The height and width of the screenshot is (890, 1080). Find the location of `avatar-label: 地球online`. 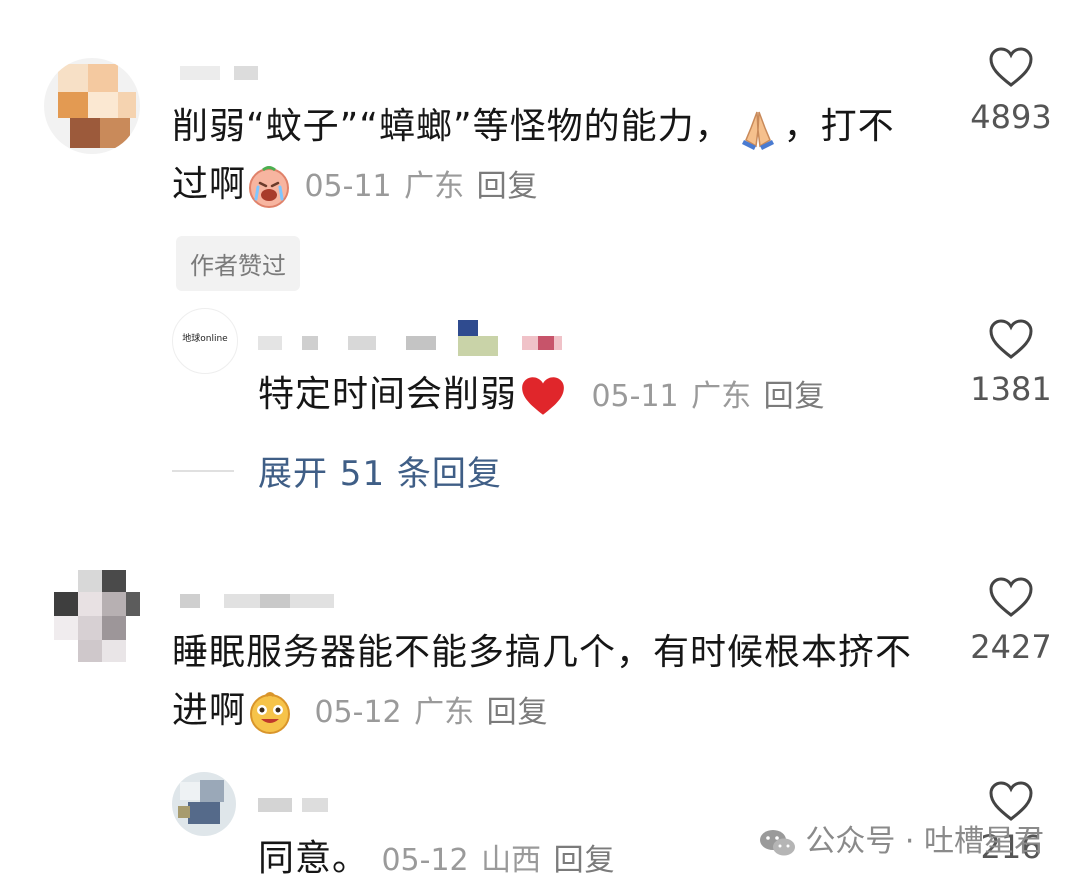

avatar-label: 地球online is located at coordinates (205, 339).